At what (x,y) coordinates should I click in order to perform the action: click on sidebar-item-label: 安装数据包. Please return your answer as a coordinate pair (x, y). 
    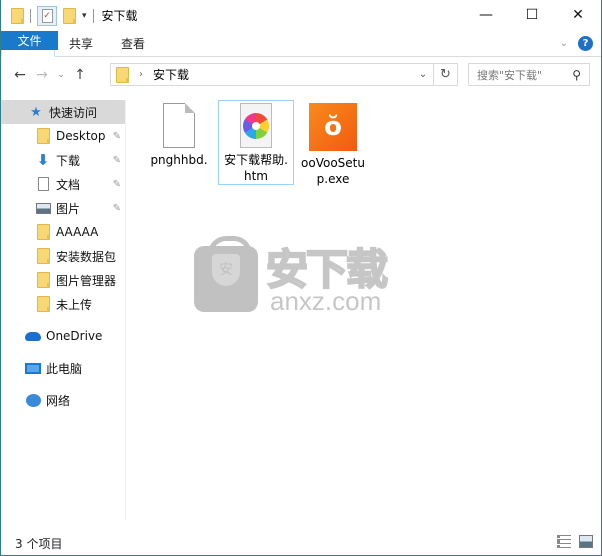
    Looking at the image, I should click on (86, 256).